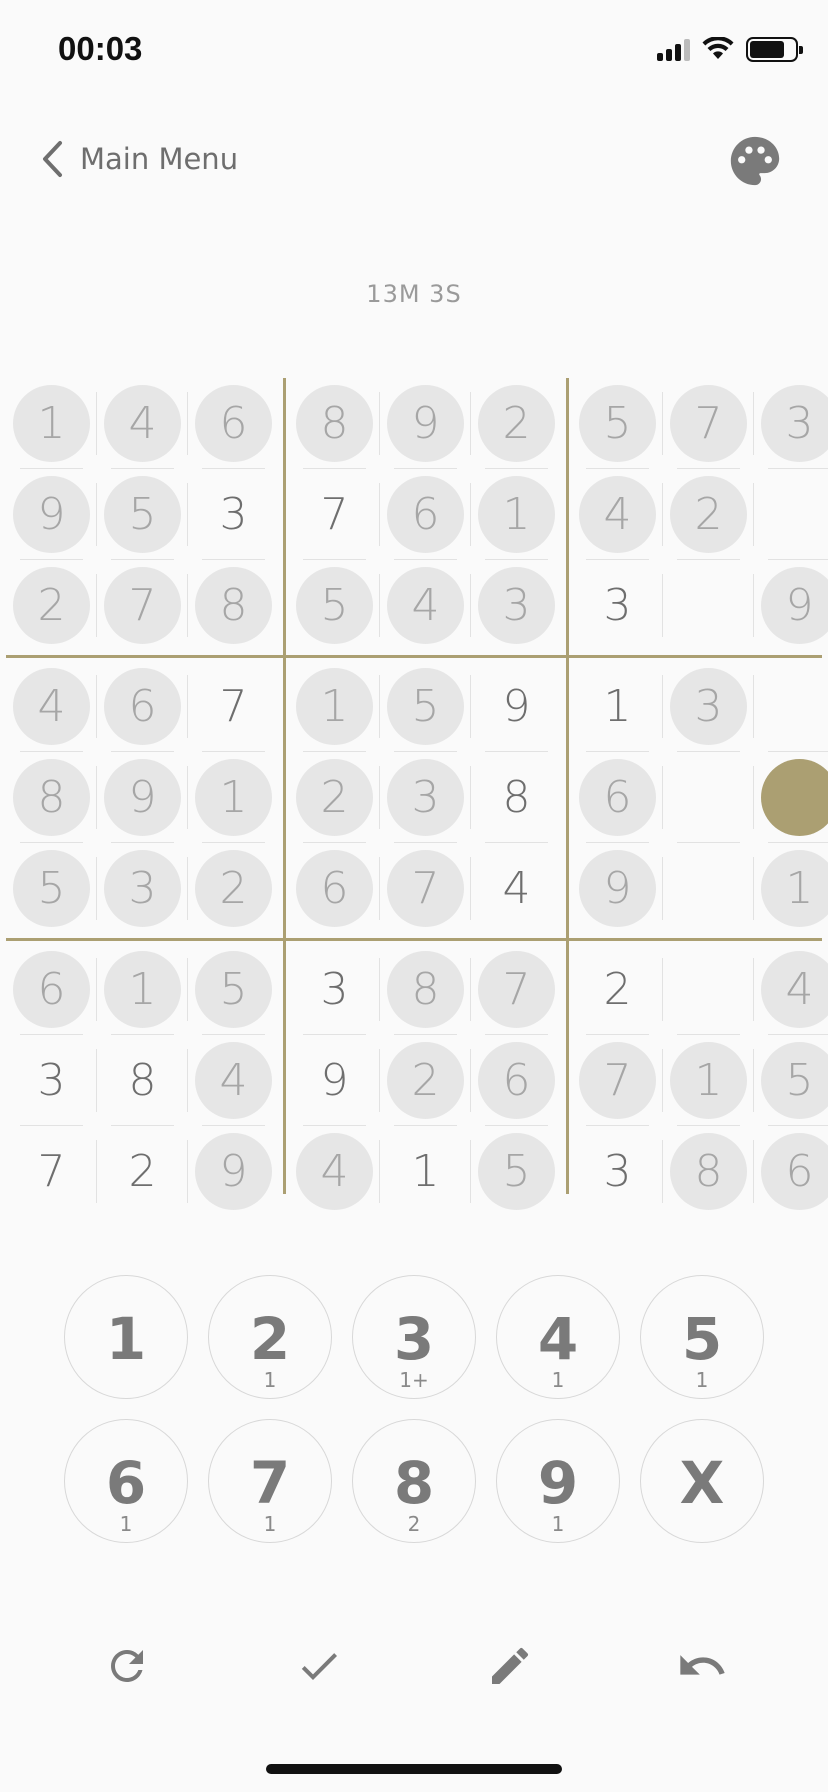  I want to click on undo-button, so click(702, 1666).